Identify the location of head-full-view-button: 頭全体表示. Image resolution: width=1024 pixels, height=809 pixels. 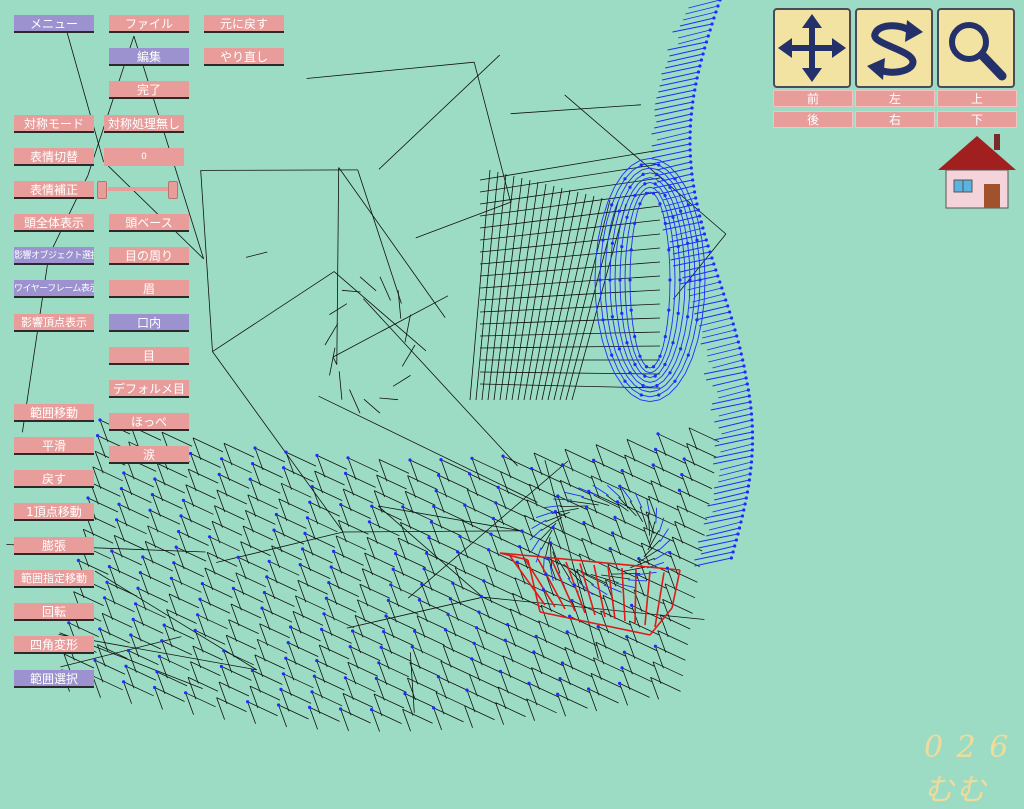
(54, 223).